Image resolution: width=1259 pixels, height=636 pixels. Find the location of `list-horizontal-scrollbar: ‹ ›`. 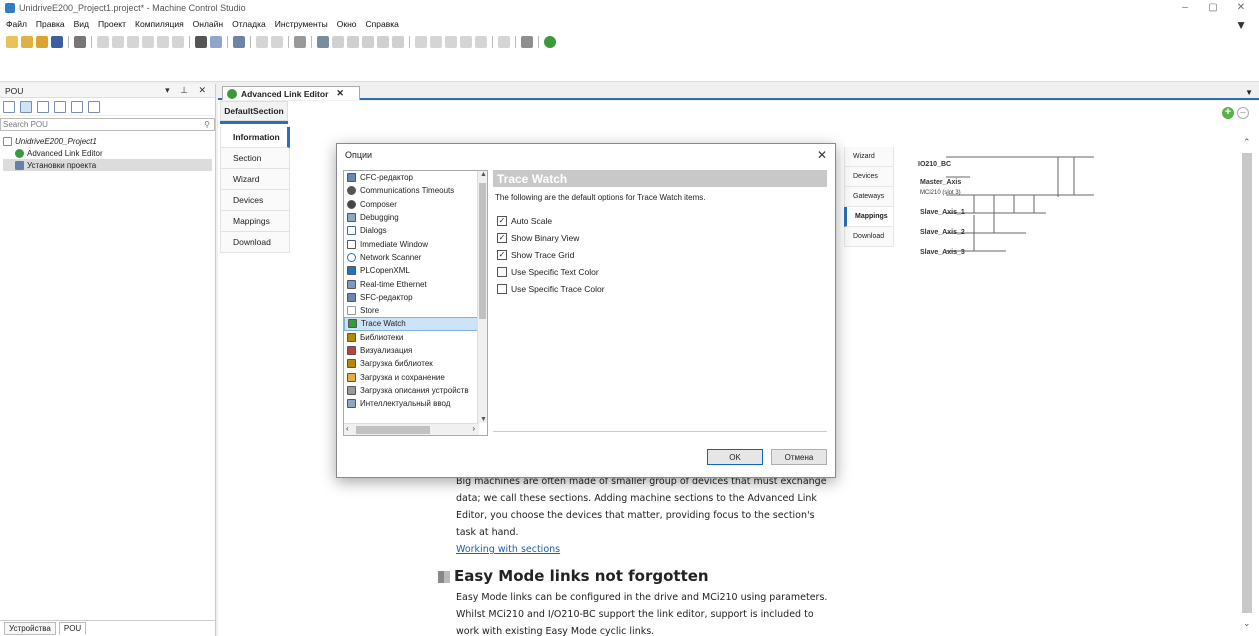

list-horizontal-scrollbar: ‹ › is located at coordinates (411, 429).